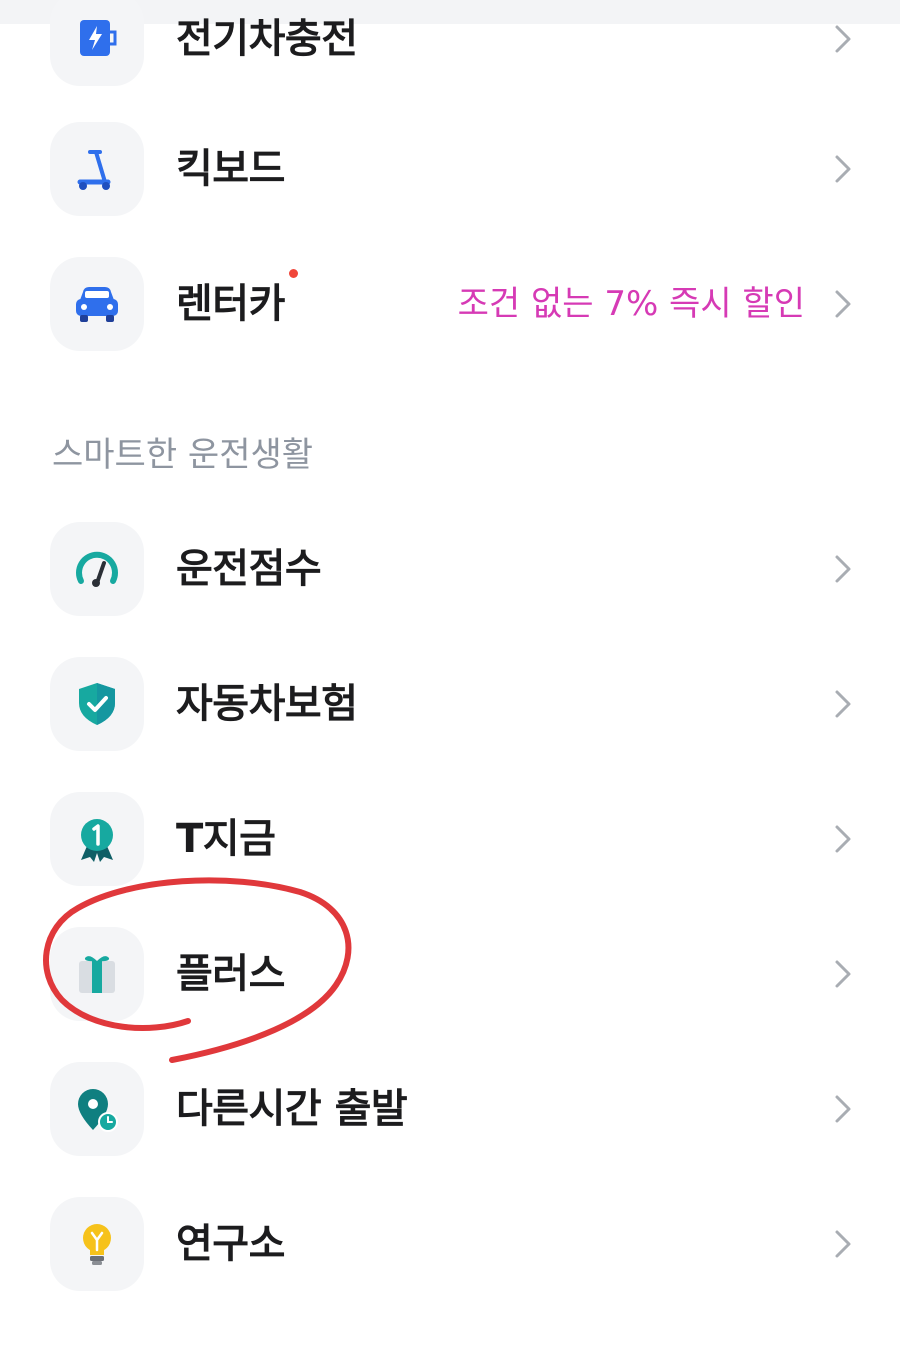 This screenshot has width=900, height=1362. I want to click on kickboard-icon-tile, so click(97, 169).